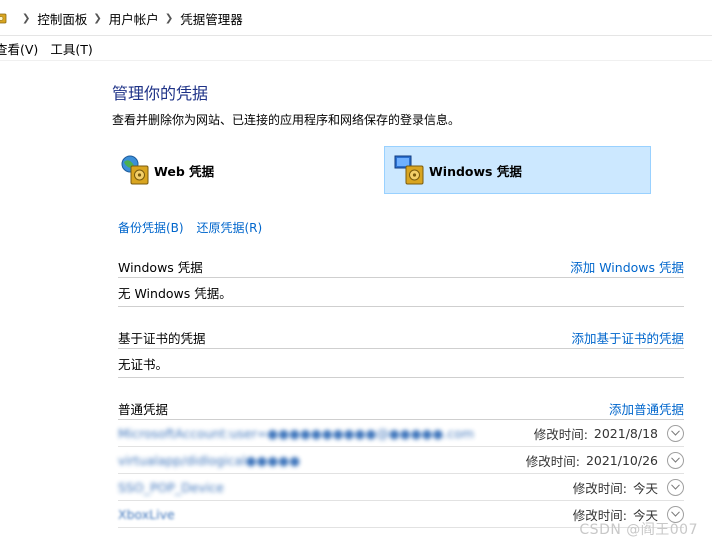 The height and width of the screenshot is (547, 712). Describe the element at coordinates (151, 228) in the screenshot. I see `backup-credentials-link: 备份凭据(B)` at that location.